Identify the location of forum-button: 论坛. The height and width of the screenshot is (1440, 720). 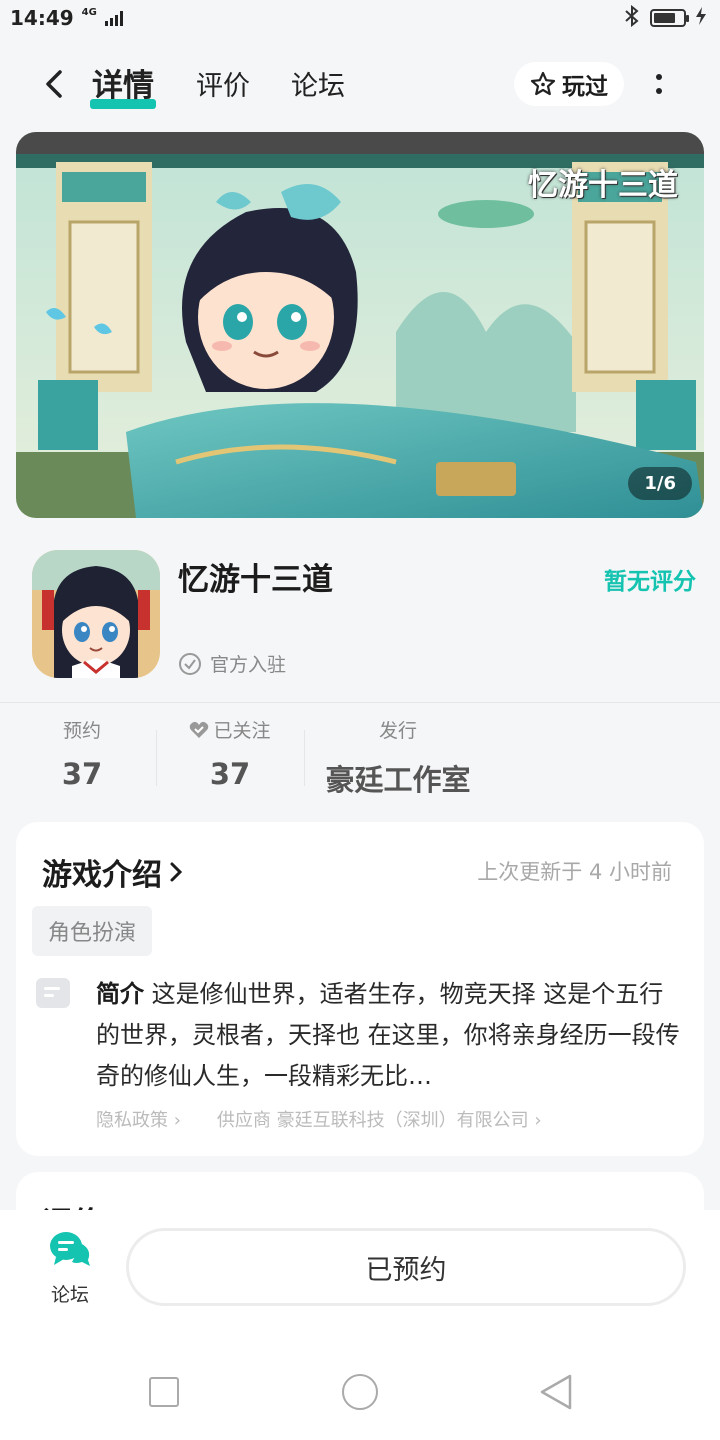
(70, 1270).